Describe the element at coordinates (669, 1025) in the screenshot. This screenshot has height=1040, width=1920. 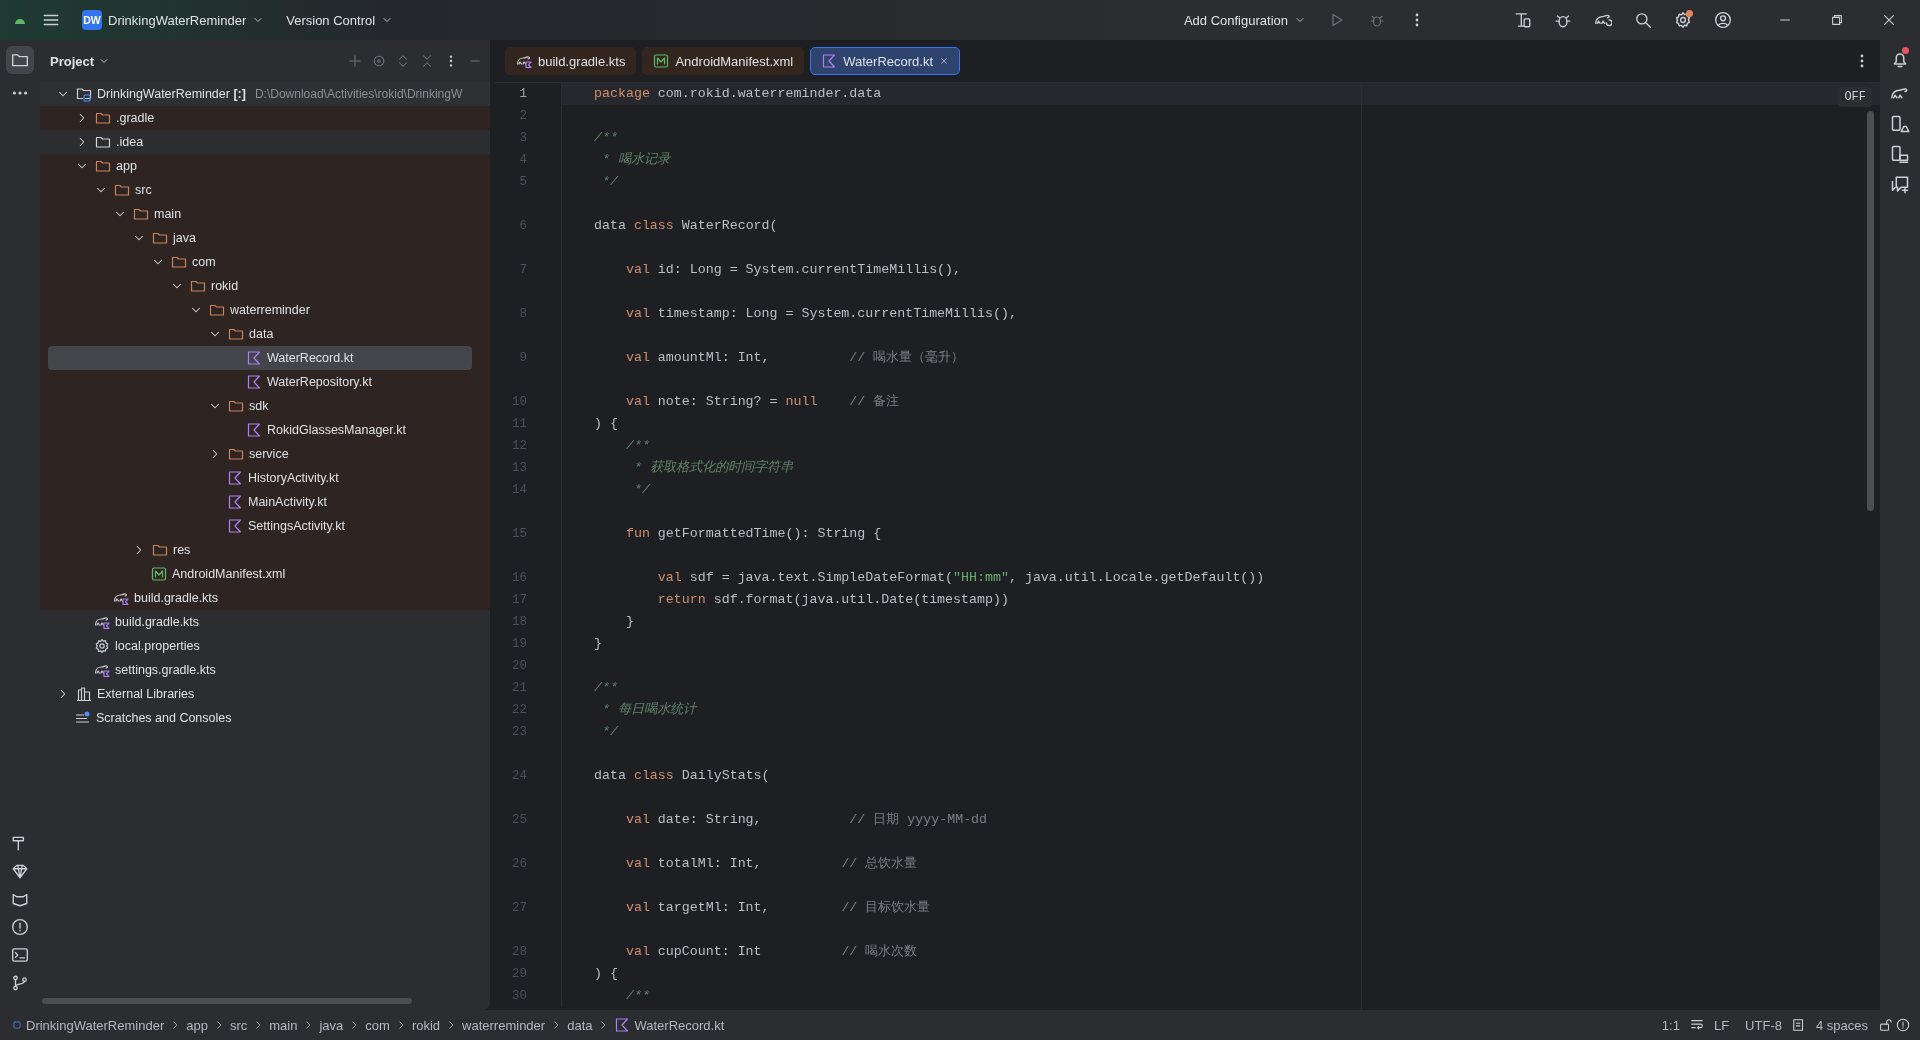
I see `breadcrumb: WaterRecord.kt` at that location.